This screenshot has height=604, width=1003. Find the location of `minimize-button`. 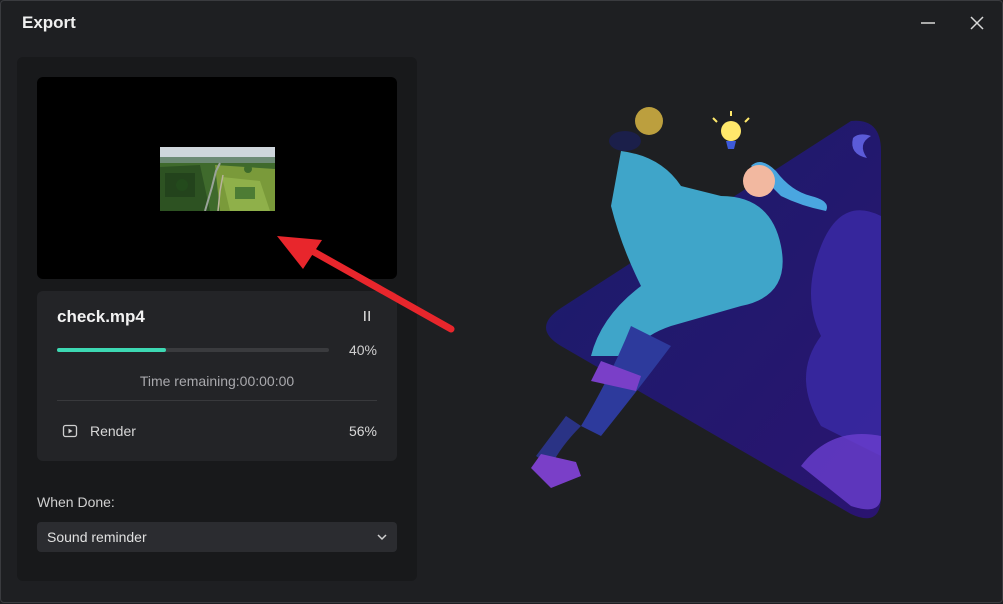

minimize-button is located at coordinates (928, 23).